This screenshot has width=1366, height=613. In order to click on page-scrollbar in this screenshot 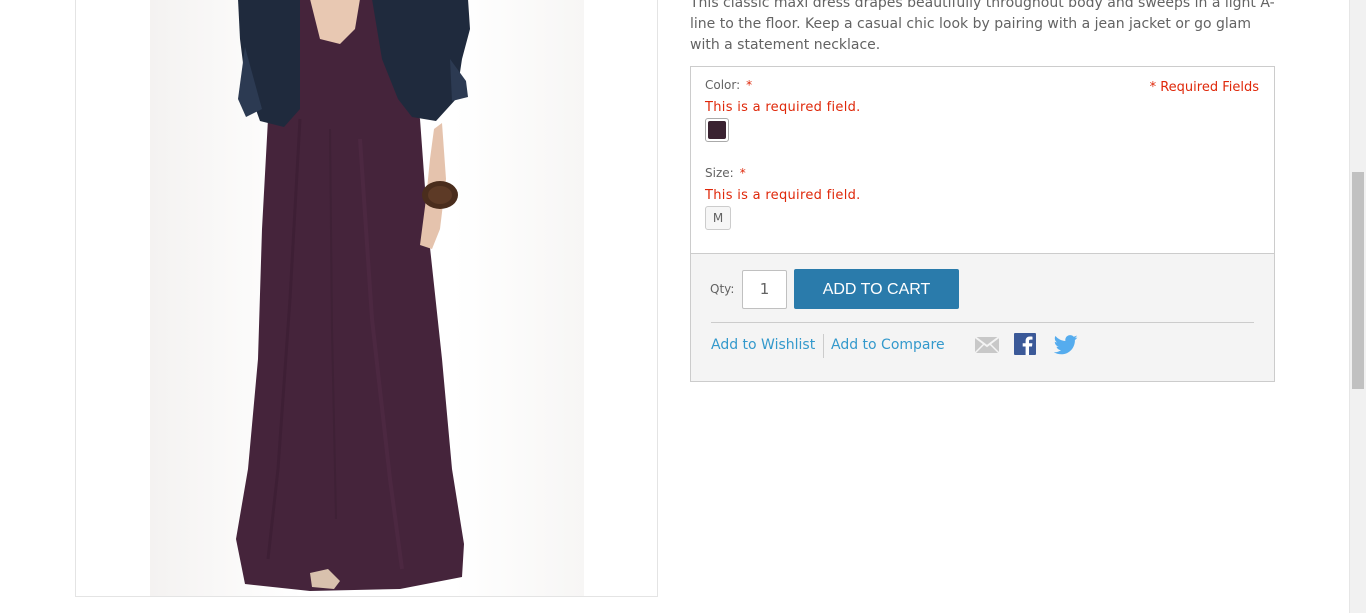, I will do `click(1357, 306)`.